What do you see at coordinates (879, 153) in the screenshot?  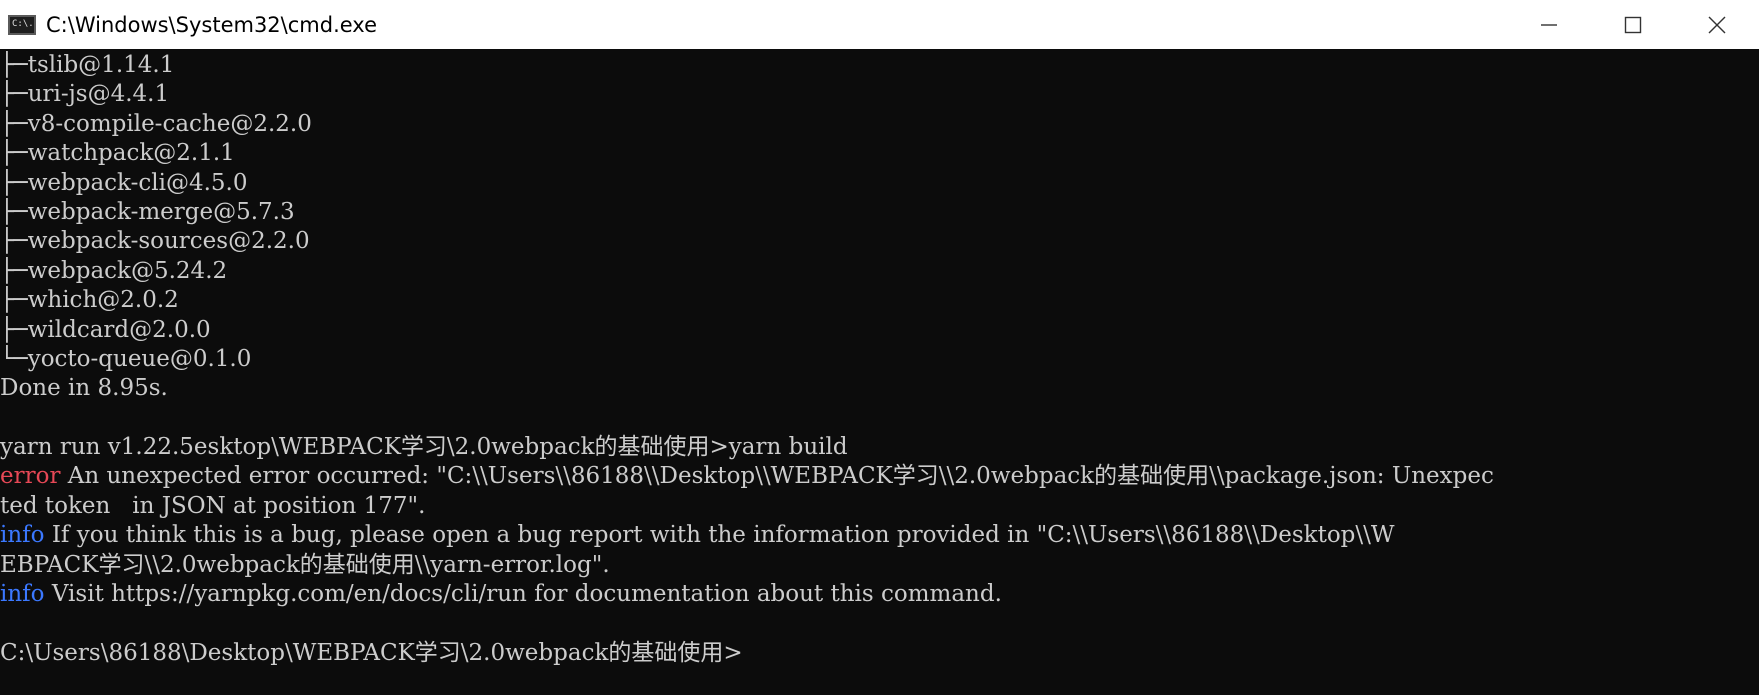 I see `tree-line: ├─watchpack@2.1.1` at bounding box center [879, 153].